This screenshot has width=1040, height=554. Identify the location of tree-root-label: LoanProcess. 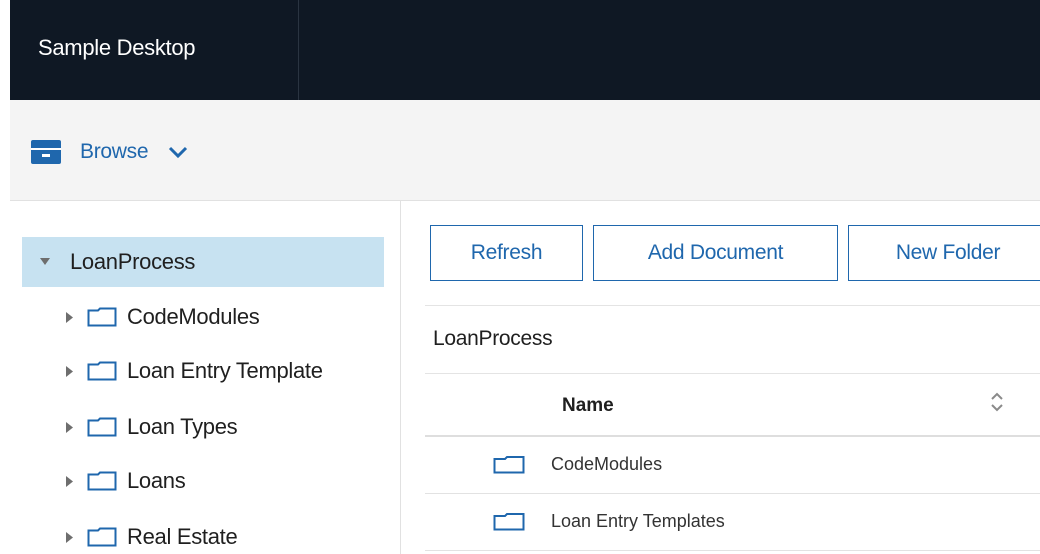
(133, 261).